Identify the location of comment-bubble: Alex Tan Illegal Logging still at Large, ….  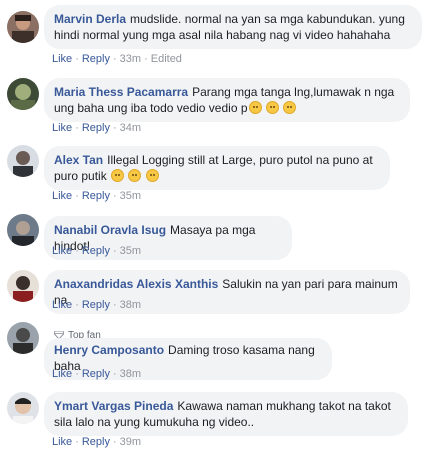
(217, 168).